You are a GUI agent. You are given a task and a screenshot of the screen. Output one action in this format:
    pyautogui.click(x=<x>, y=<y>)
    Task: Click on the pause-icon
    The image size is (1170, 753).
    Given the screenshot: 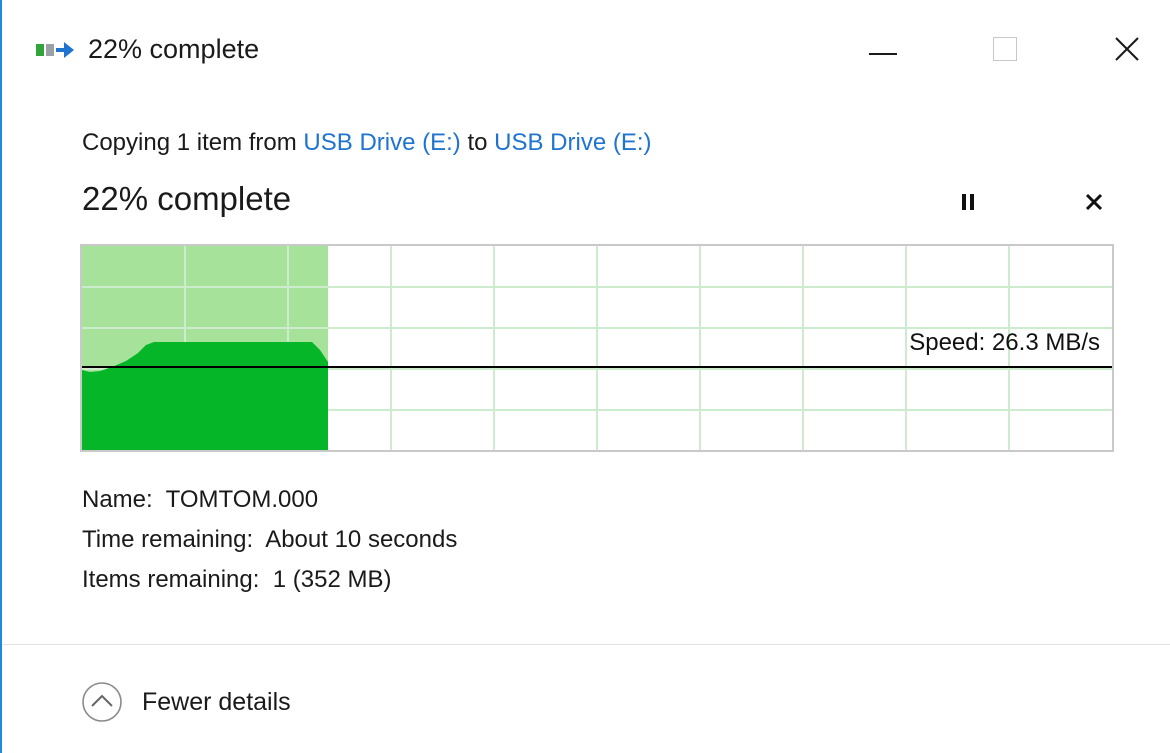 What is the action you would take?
    pyautogui.click(x=968, y=202)
    